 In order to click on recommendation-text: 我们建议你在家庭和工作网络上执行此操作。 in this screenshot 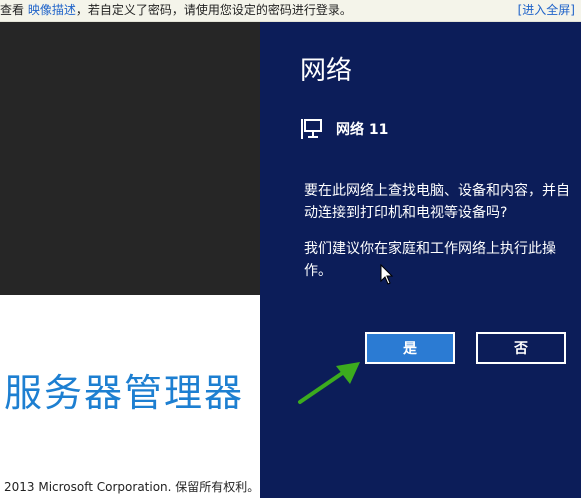, I will do `click(430, 260)`.